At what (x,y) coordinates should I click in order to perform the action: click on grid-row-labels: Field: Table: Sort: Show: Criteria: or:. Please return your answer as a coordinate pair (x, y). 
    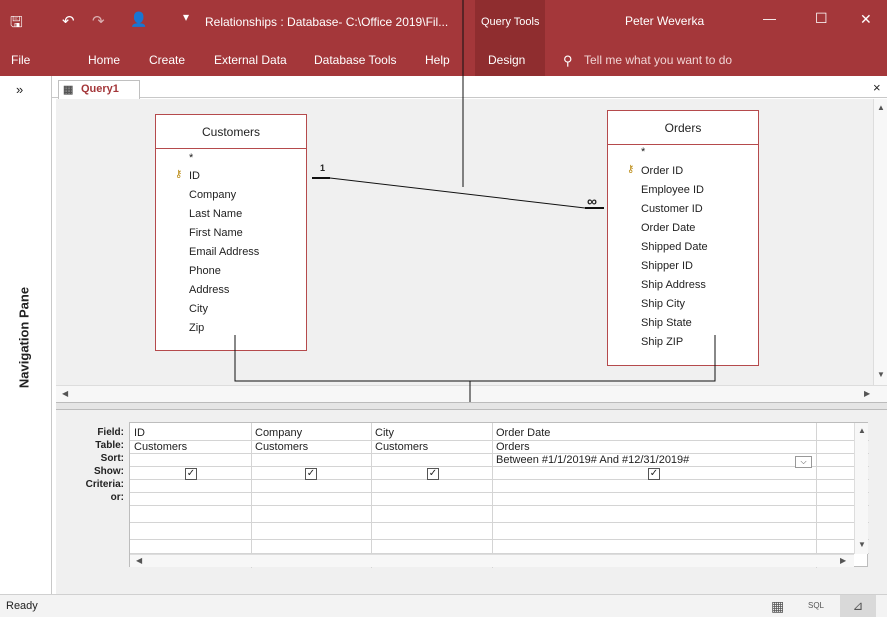
    Looking at the image, I should click on (92, 477).